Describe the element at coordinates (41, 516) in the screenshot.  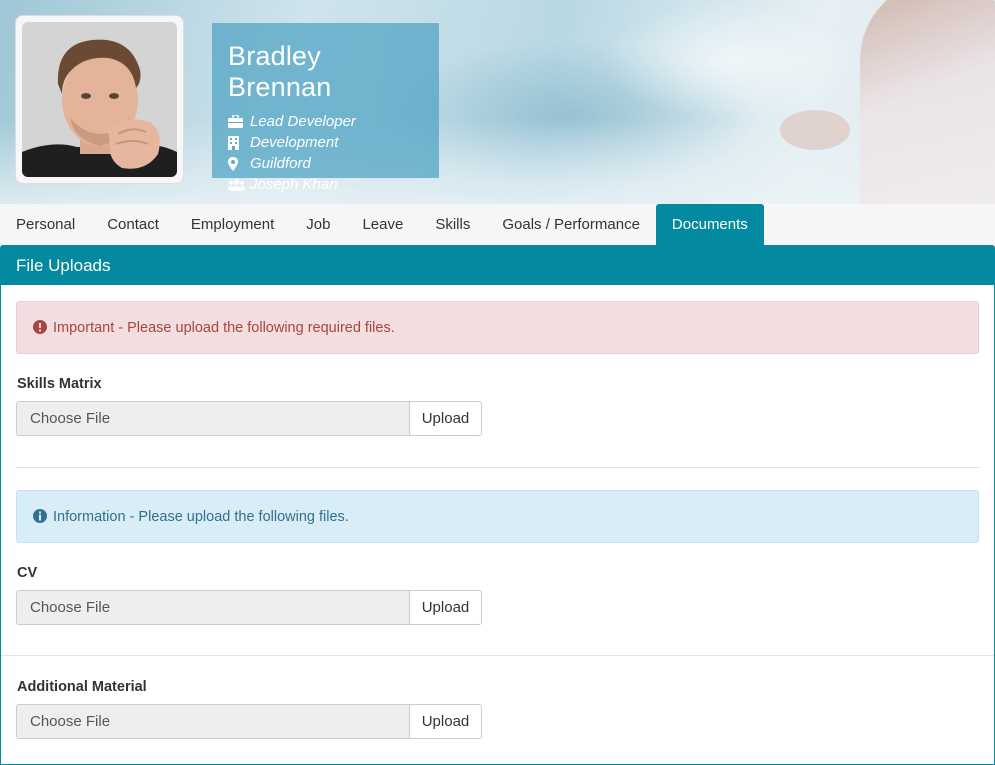
I see `info-circle-icon` at that location.